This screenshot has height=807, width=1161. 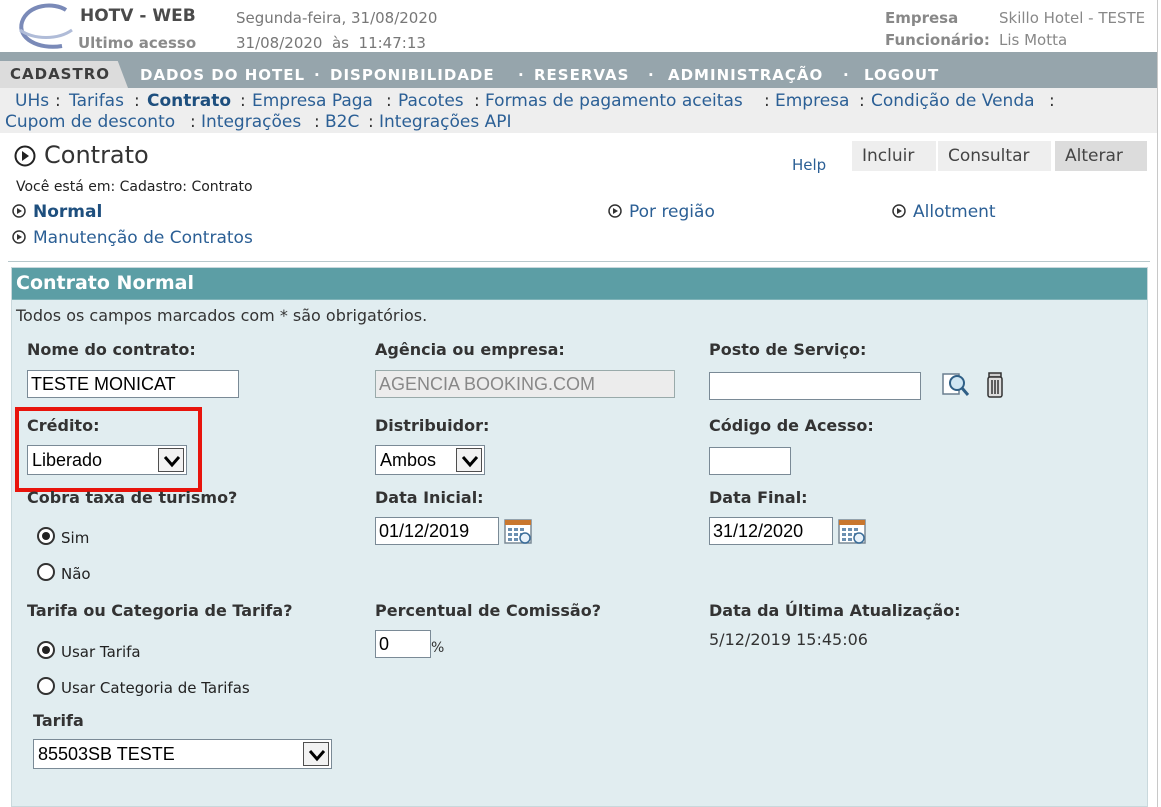 What do you see at coordinates (143, 238) in the screenshot?
I see `option-manutencao-contratos: Manutenção de Contratos` at bounding box center [143, 238].